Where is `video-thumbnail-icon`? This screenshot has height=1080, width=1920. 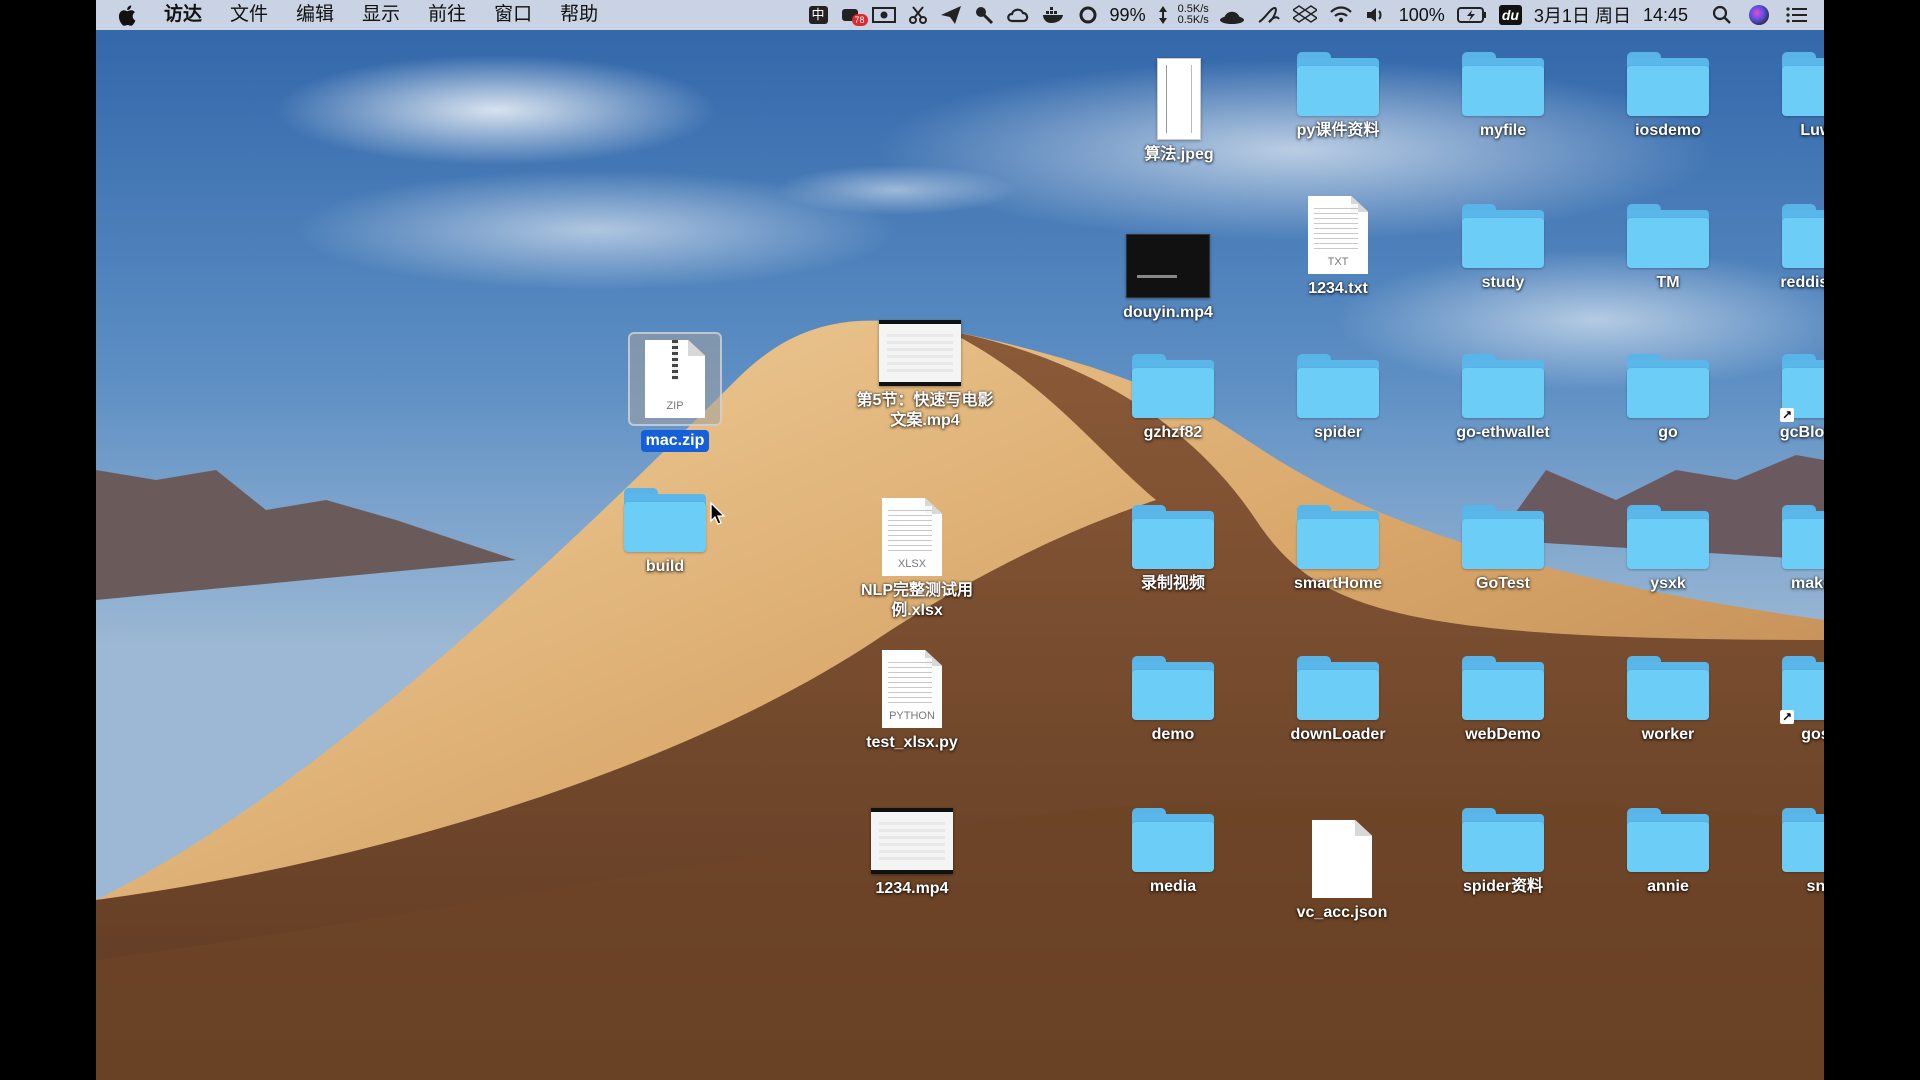
video-thumbnail-icon is located at coordinates (1168, 266).